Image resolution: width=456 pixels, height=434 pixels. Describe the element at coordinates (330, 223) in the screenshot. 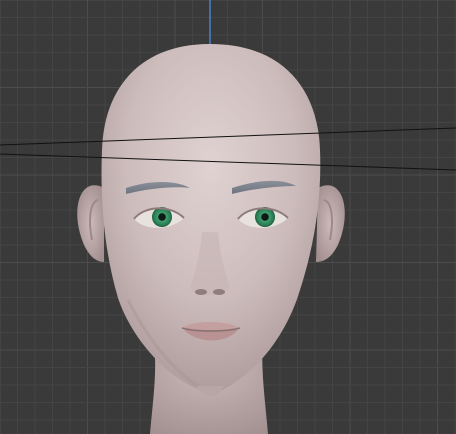

I see `right-ear` at that location.